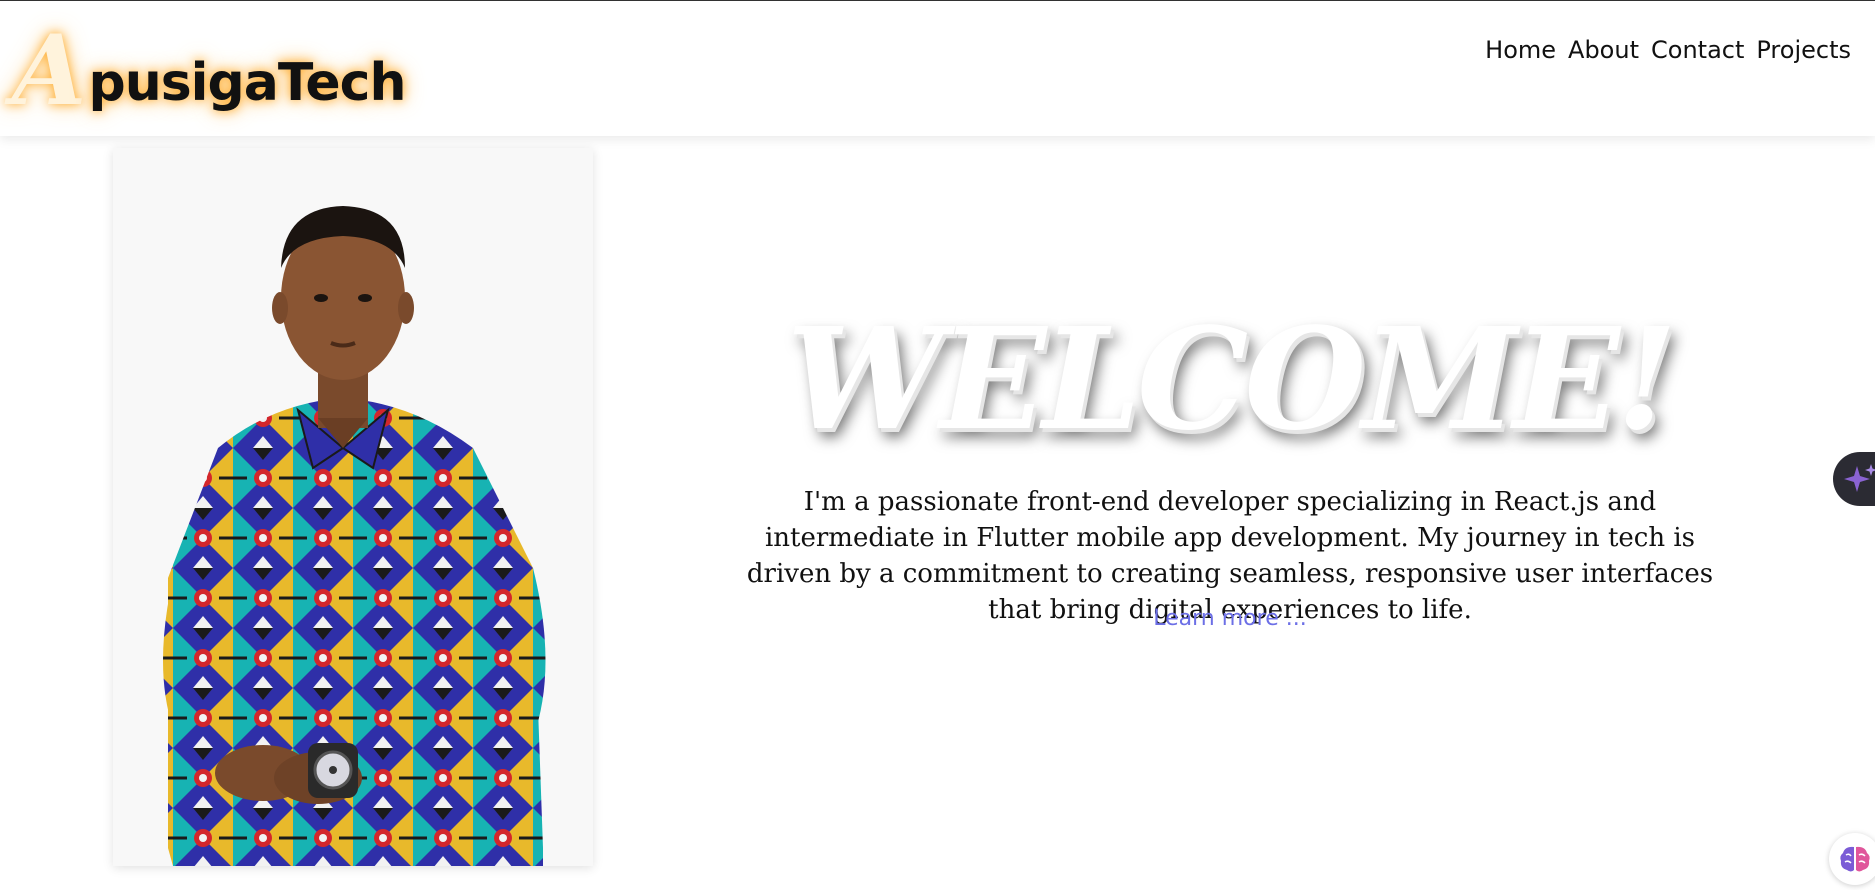  I want to click on nav-about-link: About, so click(1603, 50).